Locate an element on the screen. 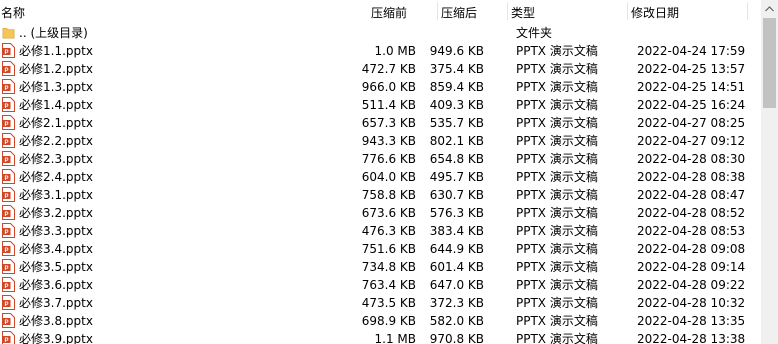  column-header-name: 名称 is located at coordinates (13, 12).